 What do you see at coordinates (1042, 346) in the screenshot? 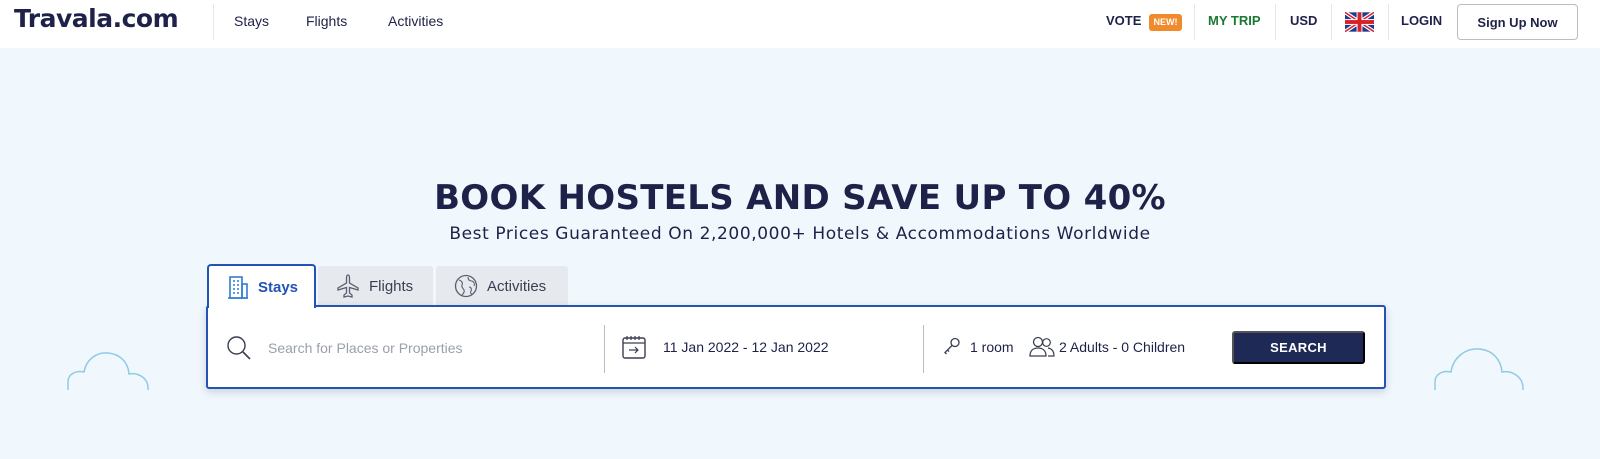
I see `guests-icon` at bounding box center [1042, 346].